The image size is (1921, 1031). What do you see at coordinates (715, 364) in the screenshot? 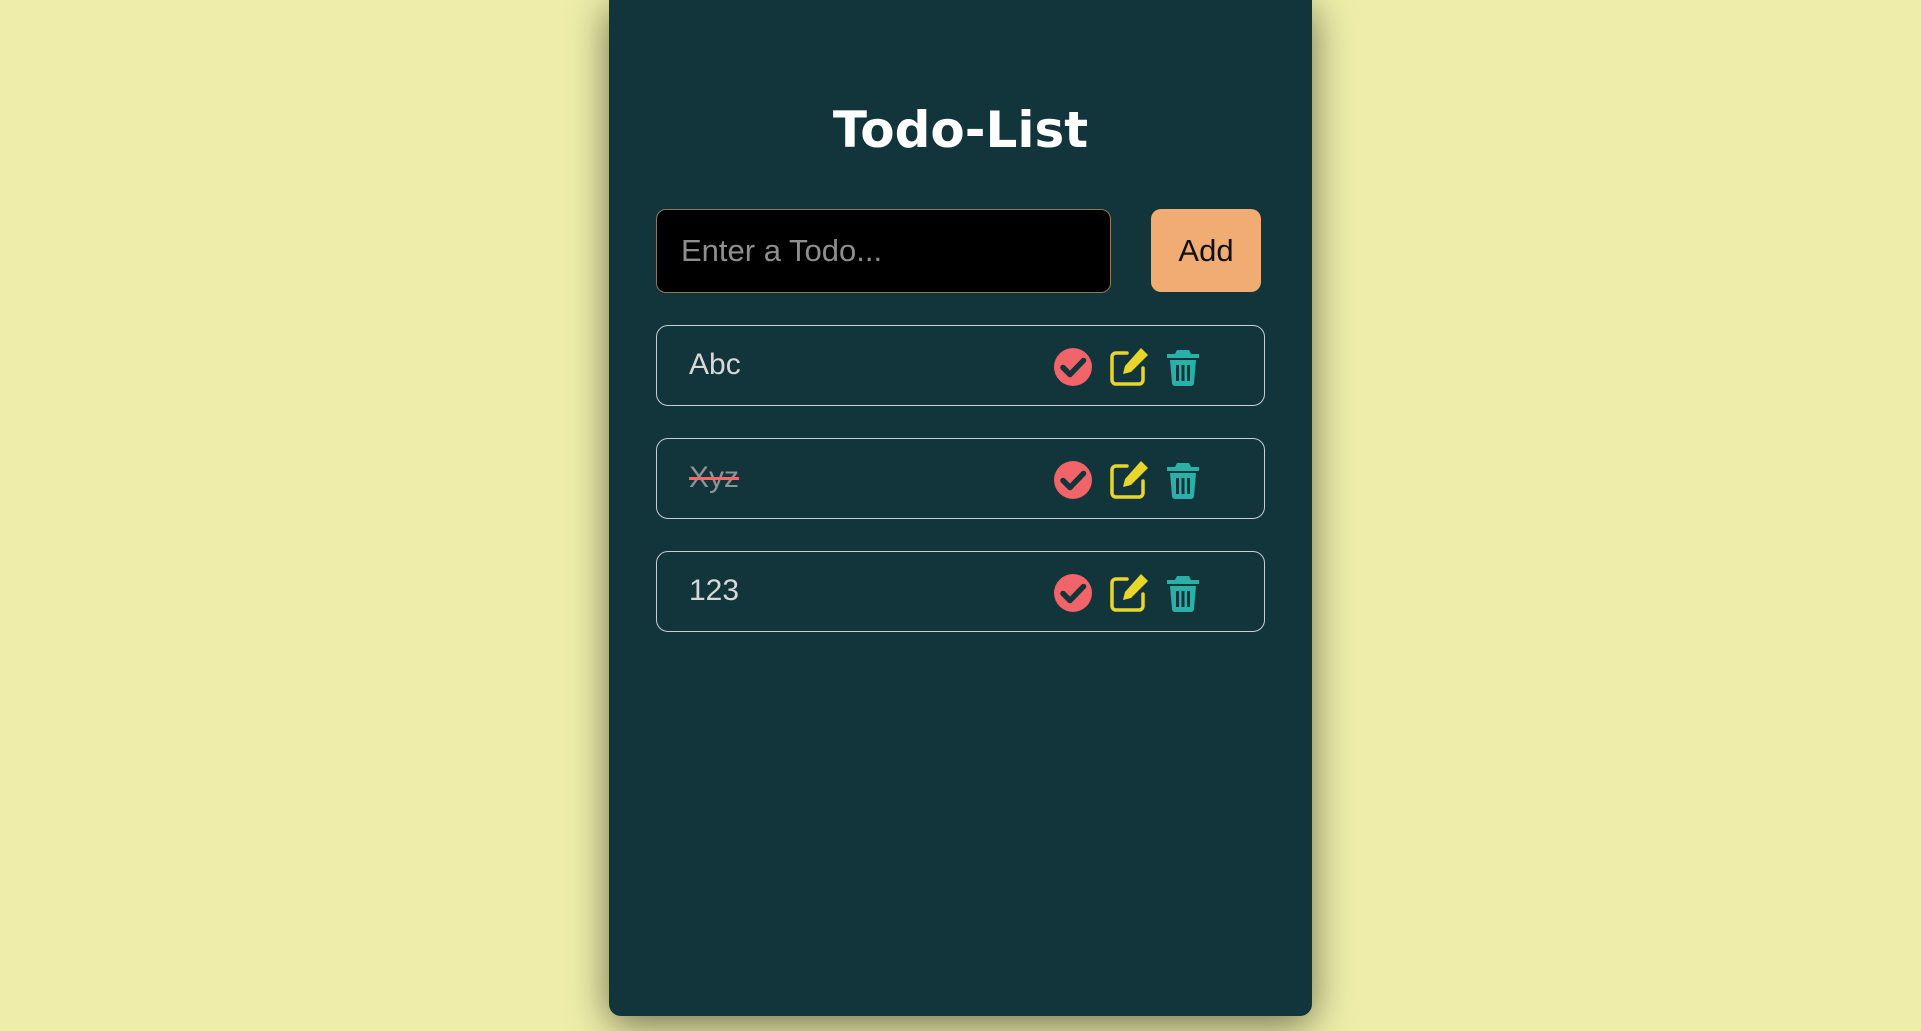
I see `todo-text: Abc` at bounding box center [715, 364].